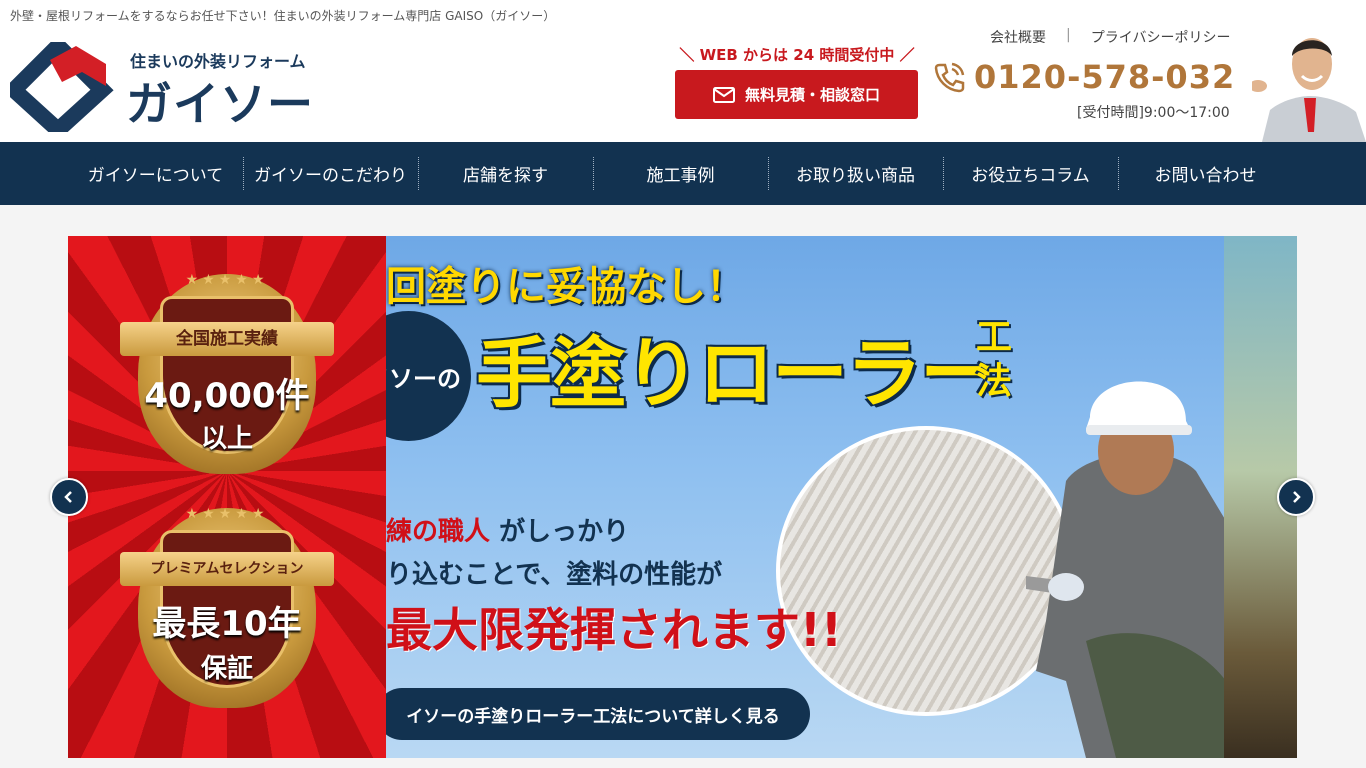 Image resolution: width=1366 pixels, height=768 pixels. Describe the element at coordinates (554, 575) in the screenshot. I see `slide-copy-line2: り込むことで、塗料の性能が` at that location.